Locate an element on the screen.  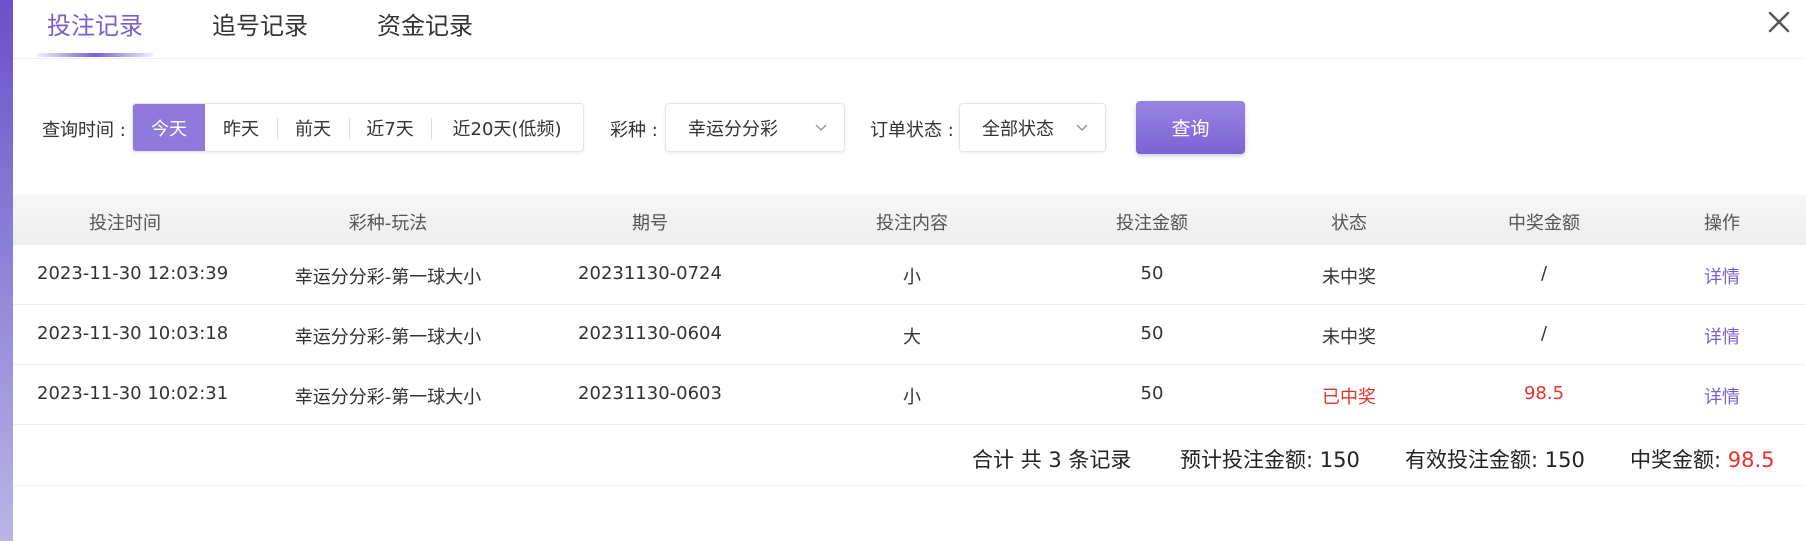
lottery-select: 幸运分分彩 is located at coordinates (755, 127).